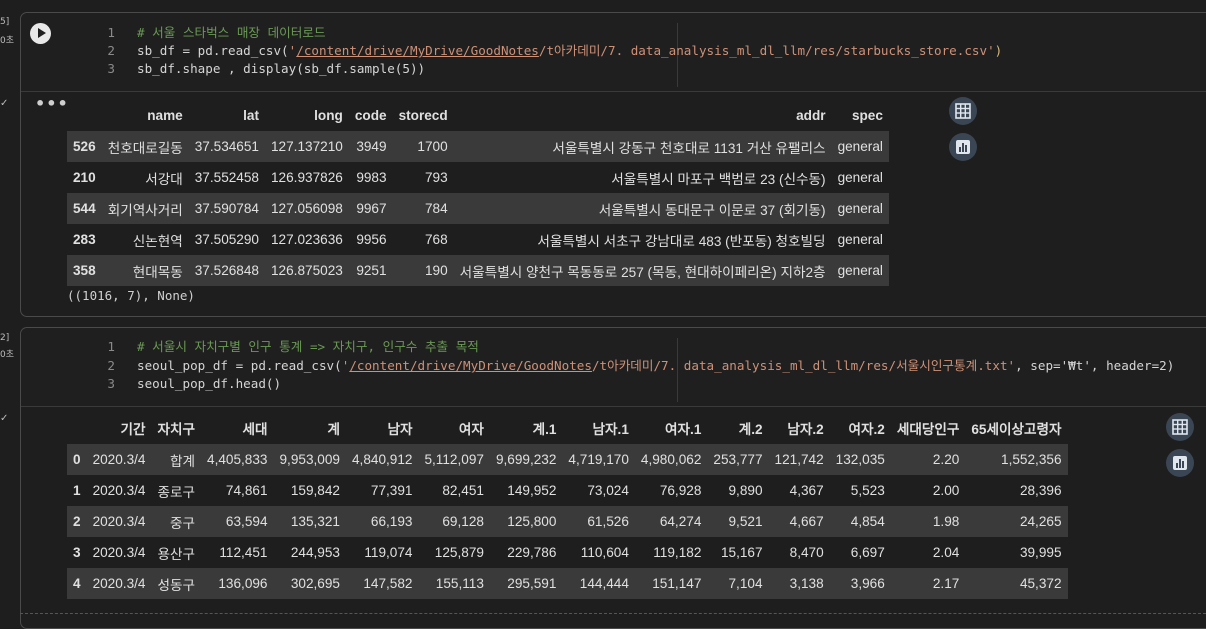 The height and width of the screenshot is (629, 1206). Describe the element at coordinates (388, 552) in the screenshot. I see `table-cell: 119,074` at that location.